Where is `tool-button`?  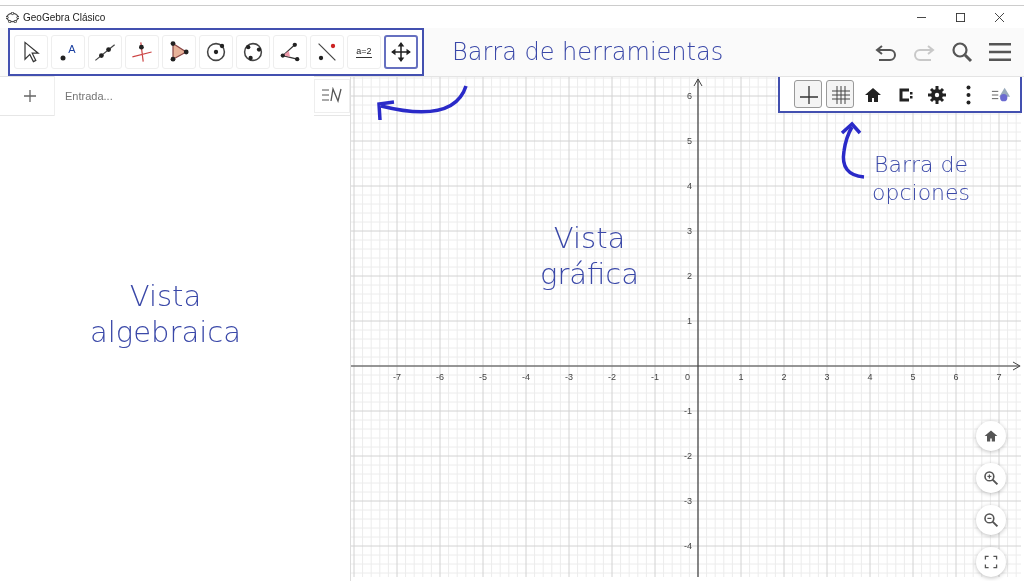
tool-button is located at coordinates (401, 52).